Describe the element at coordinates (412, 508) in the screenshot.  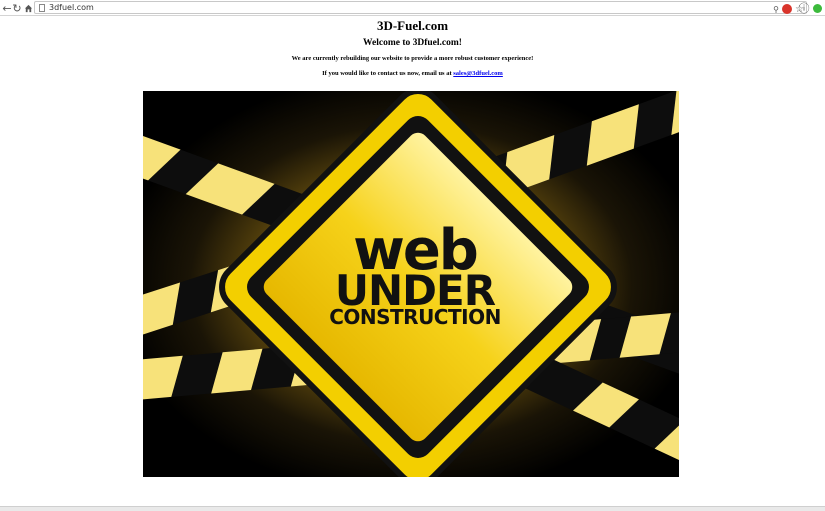
I see `bottom-taskbar` at that location.